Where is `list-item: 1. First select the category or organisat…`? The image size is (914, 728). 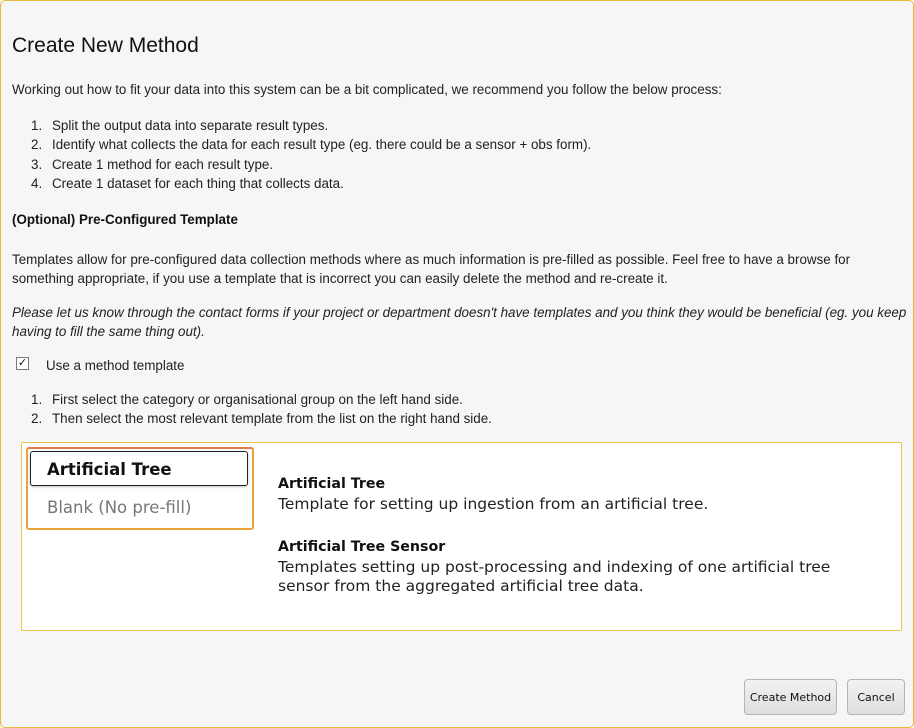 list-item: 1. First select the category or organisat… is located at coordinates (261, 399).